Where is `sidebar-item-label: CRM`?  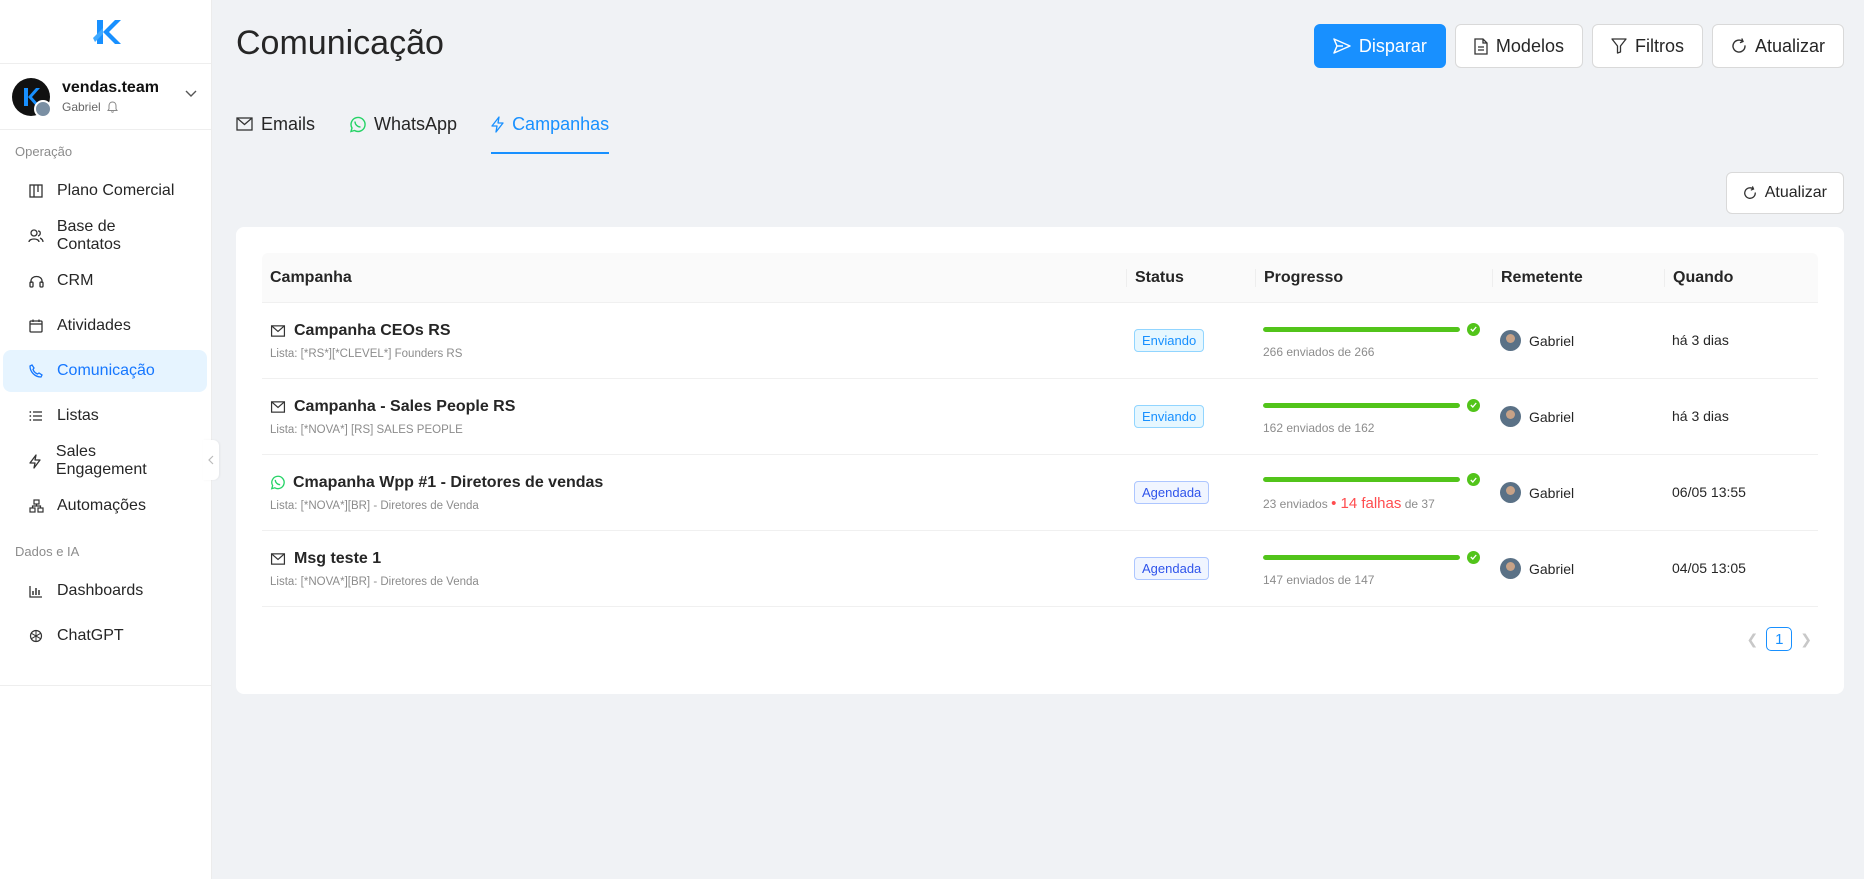
sidebar-item-label: CRM is located at coordinates (75, 280).